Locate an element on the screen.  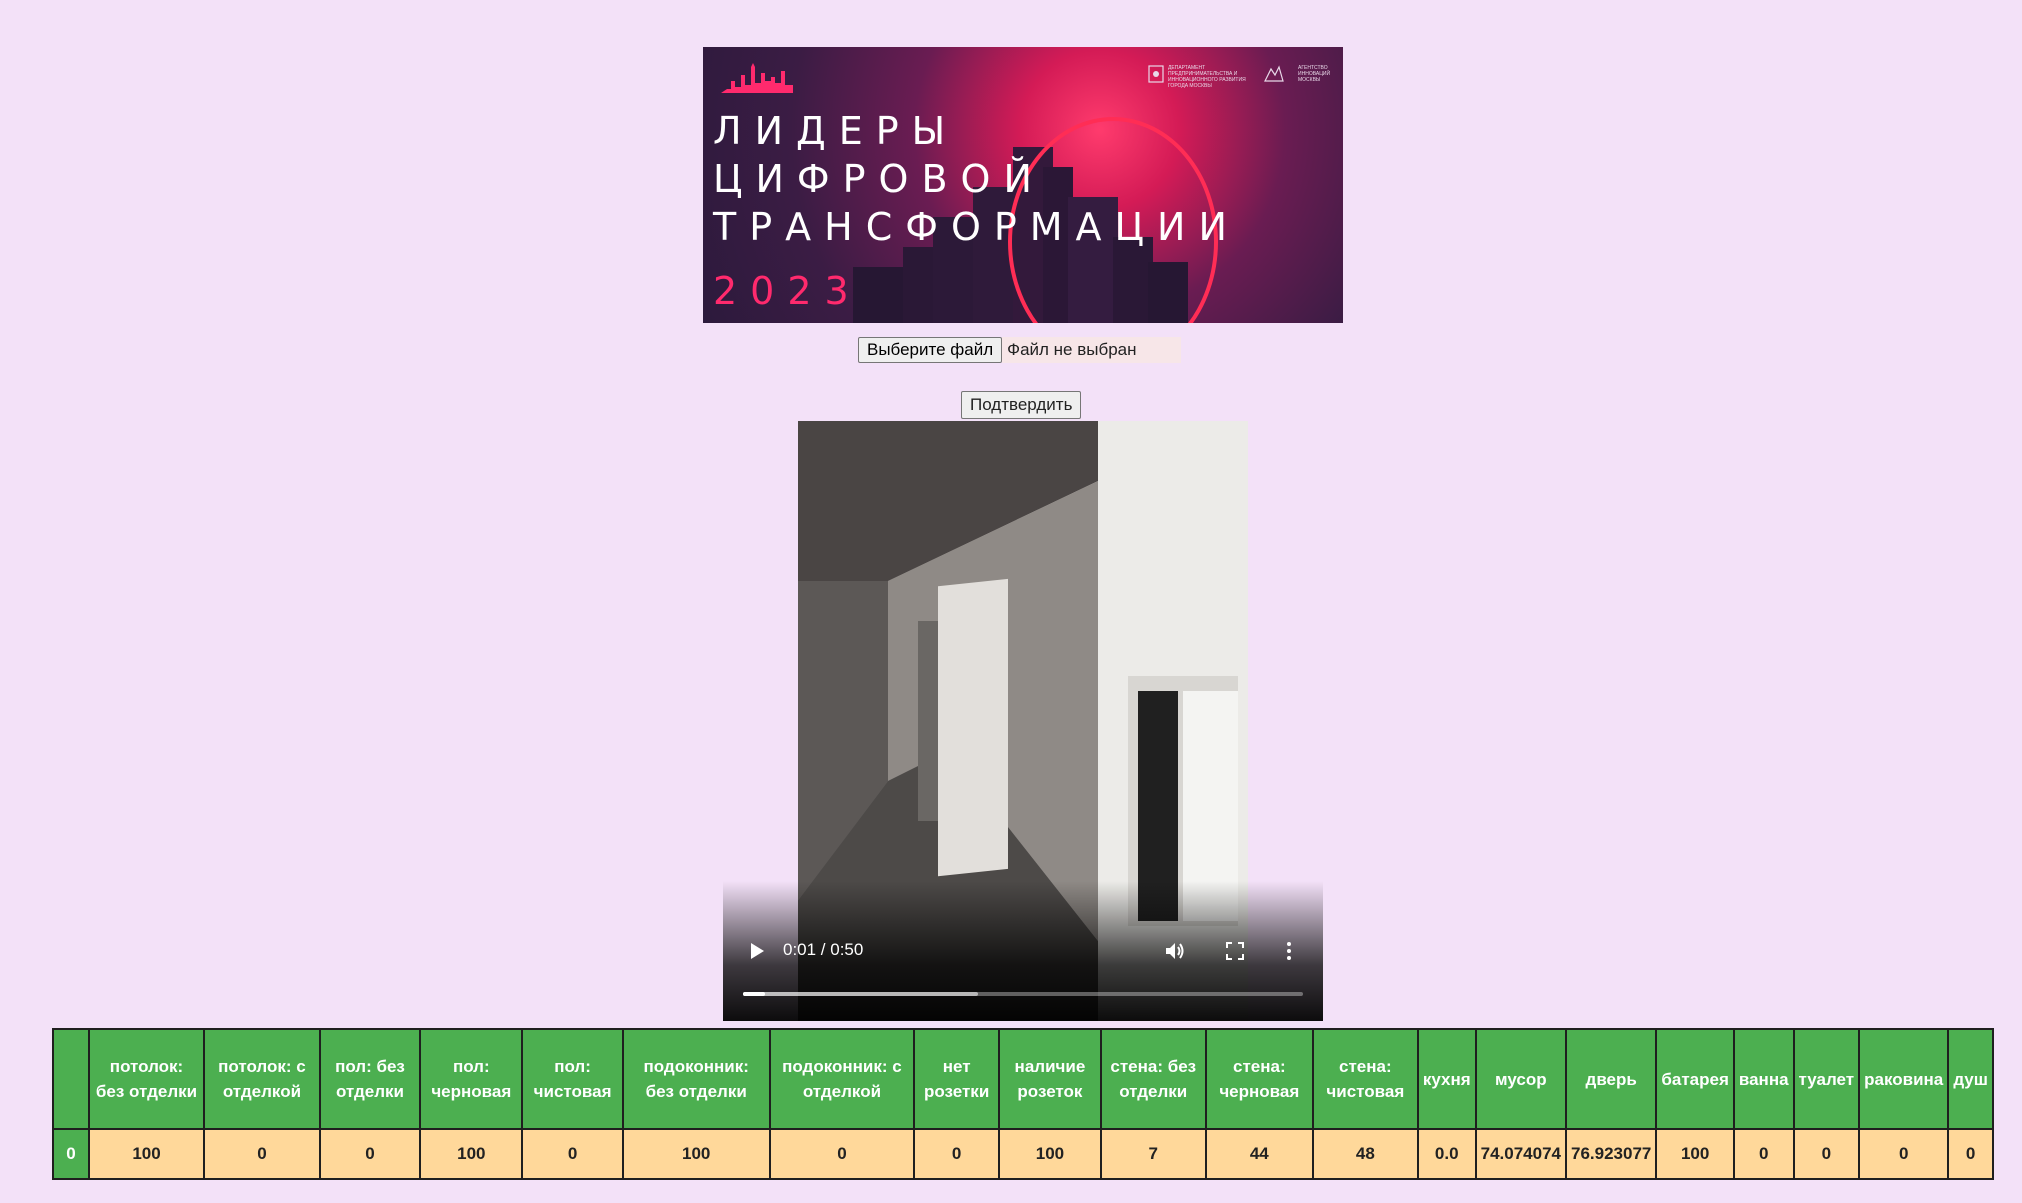
more-options-icon is located at coordinates (1289, 951).